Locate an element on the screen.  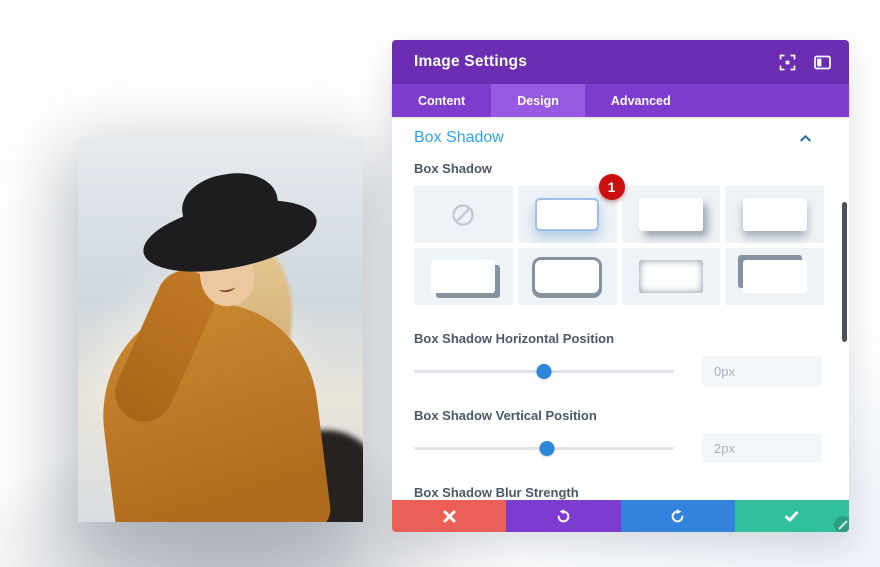
expand-preview-icon is located at coordinates (787, 62).